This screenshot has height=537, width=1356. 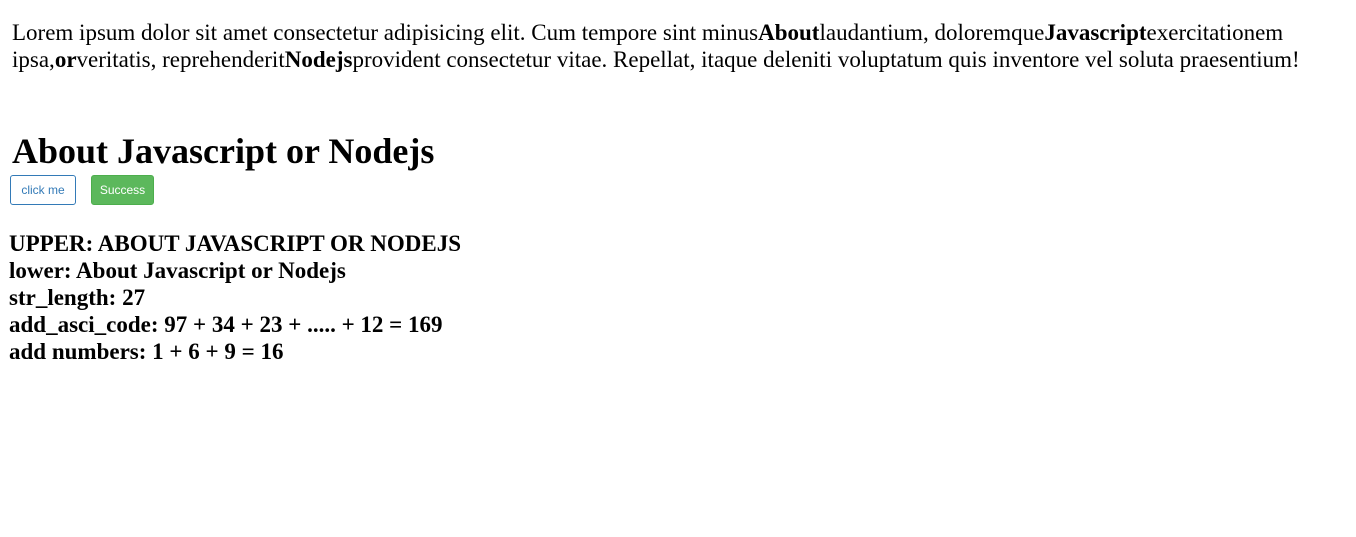 I want to click on intro-bold-javascript: Javascript, so click(x=1095, y=32).